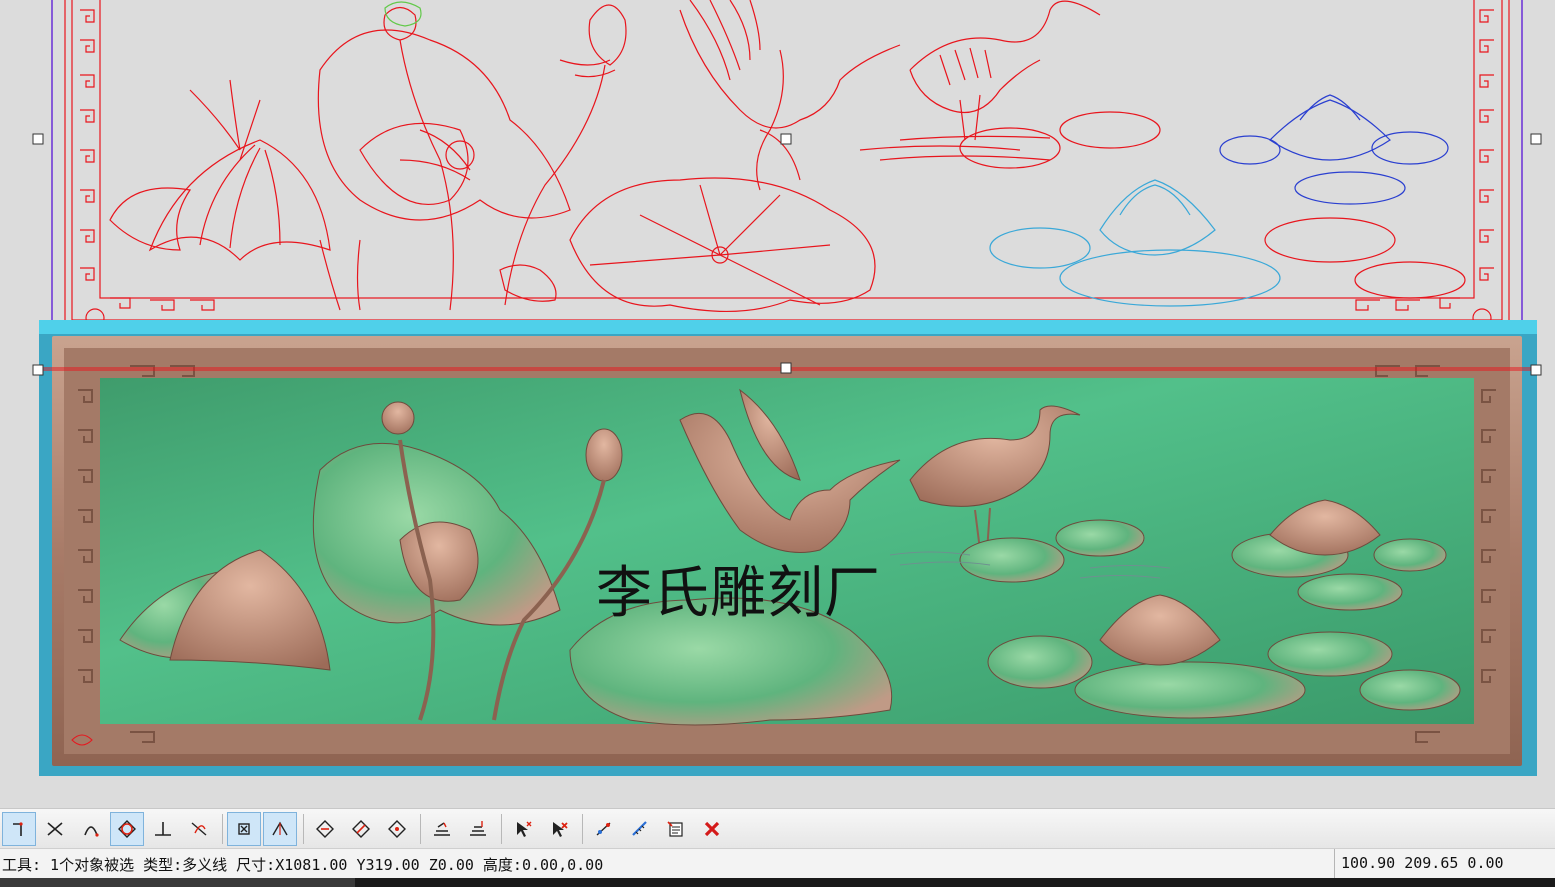  I want to click on perpendicular-icon, so click(163, 828).